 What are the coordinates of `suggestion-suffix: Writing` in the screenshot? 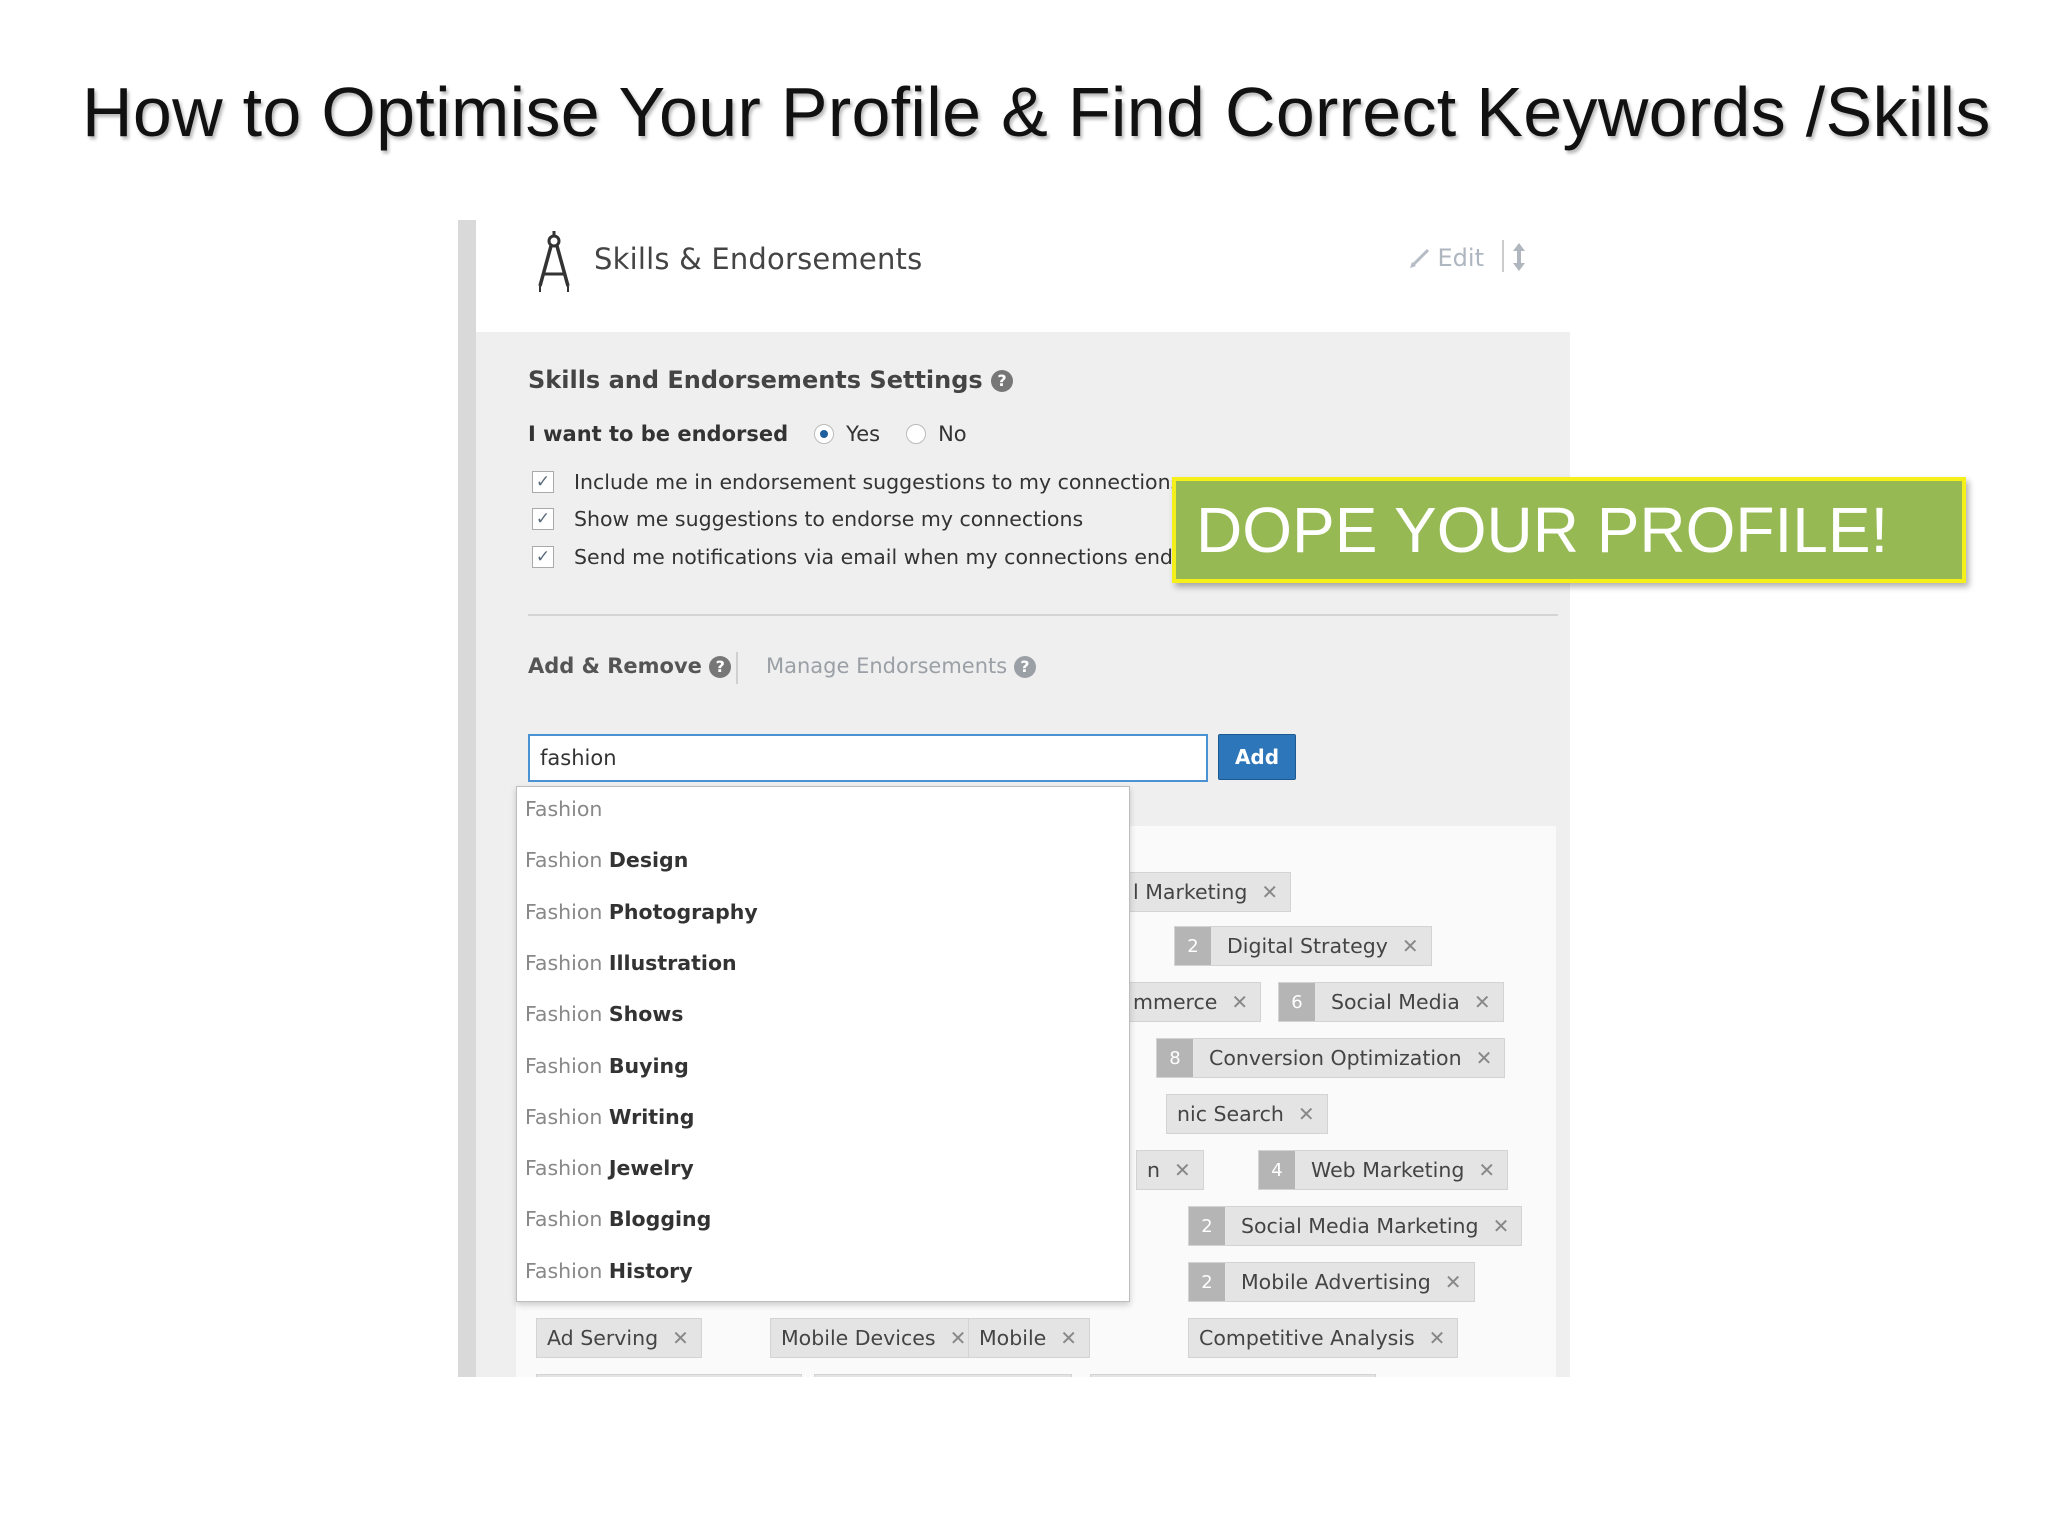 It's located at (651, 1116).